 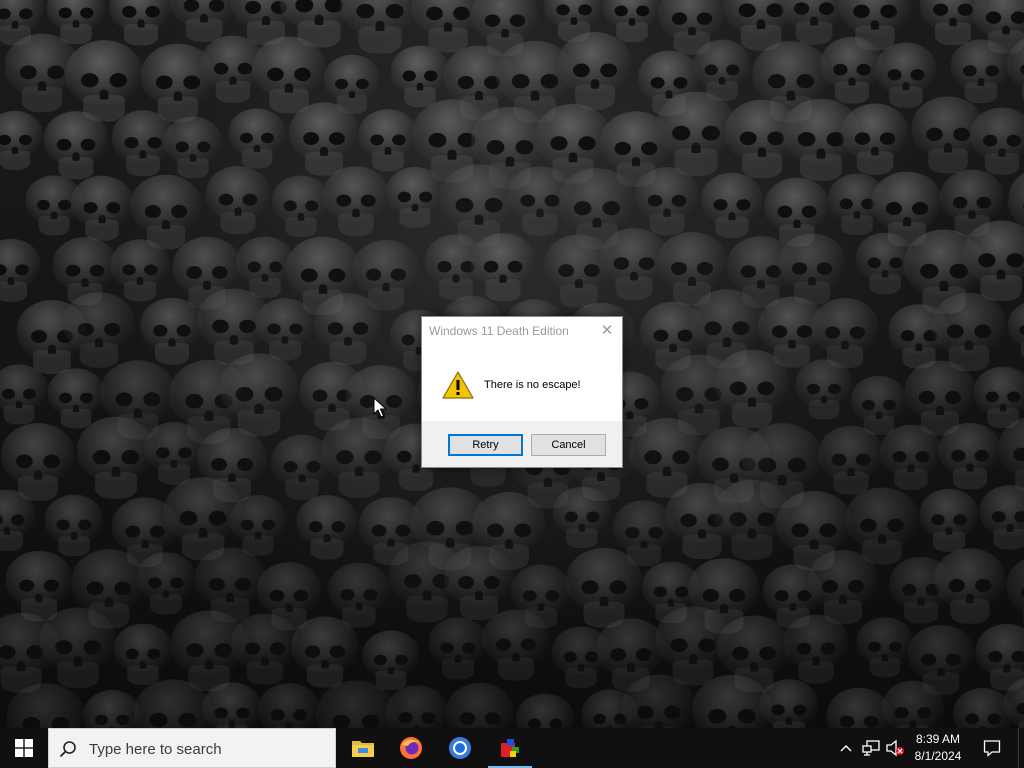 I want to click on dialog-body: There is no escape!, so click(x=522, y=383).